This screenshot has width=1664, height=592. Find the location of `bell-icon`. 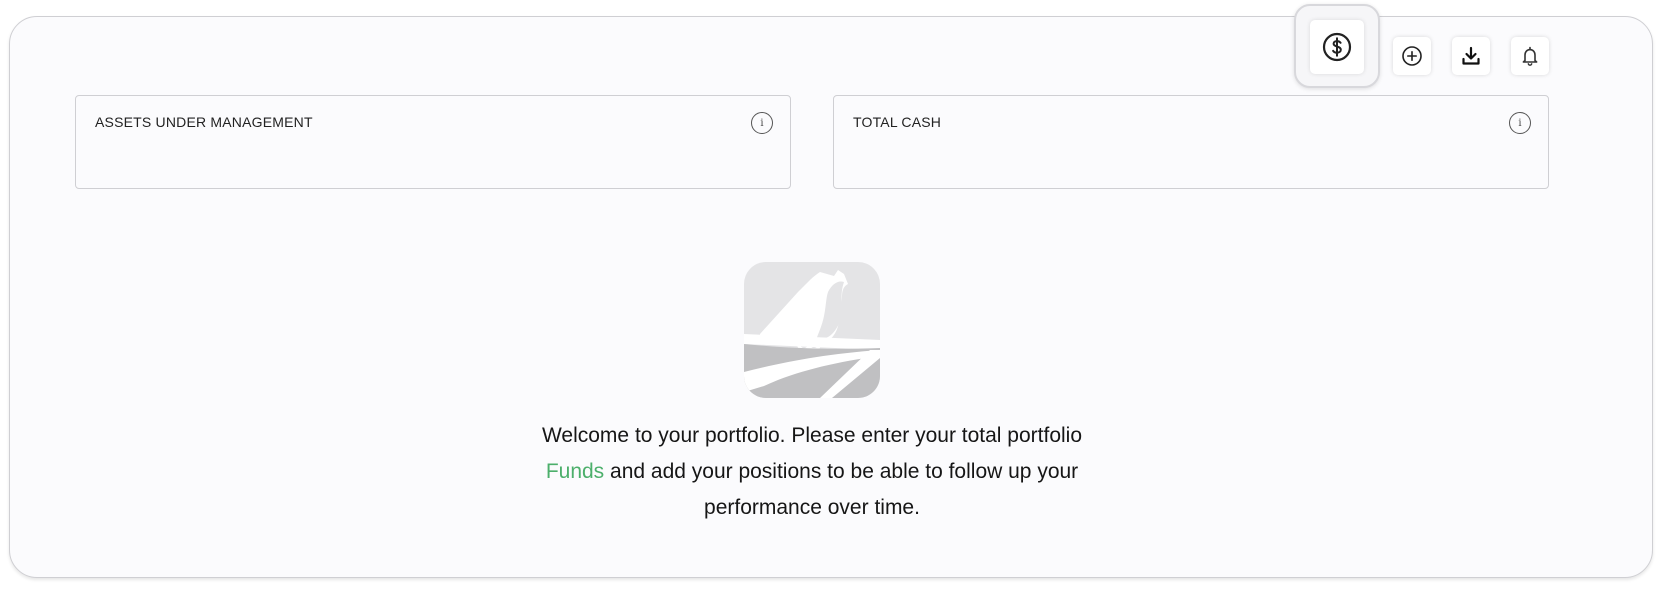

bell-icon is located at coordinates (1530, 56).